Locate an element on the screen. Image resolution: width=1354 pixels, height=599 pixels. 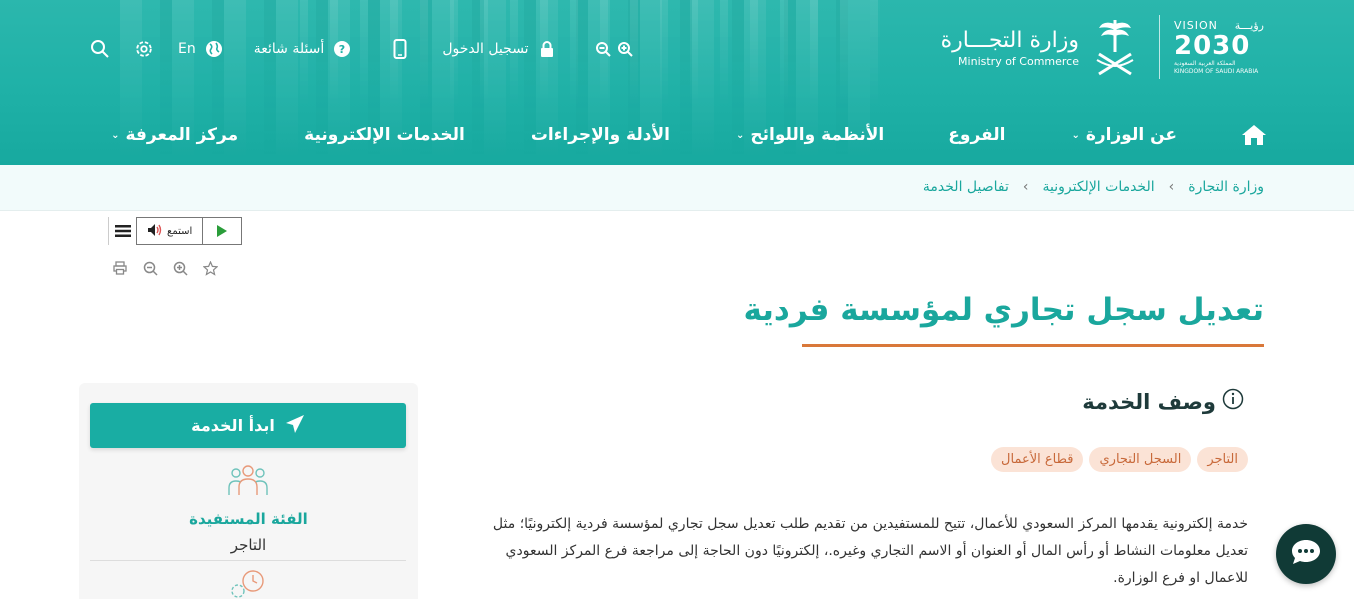
star-icon is located at coordinates (210, 268).